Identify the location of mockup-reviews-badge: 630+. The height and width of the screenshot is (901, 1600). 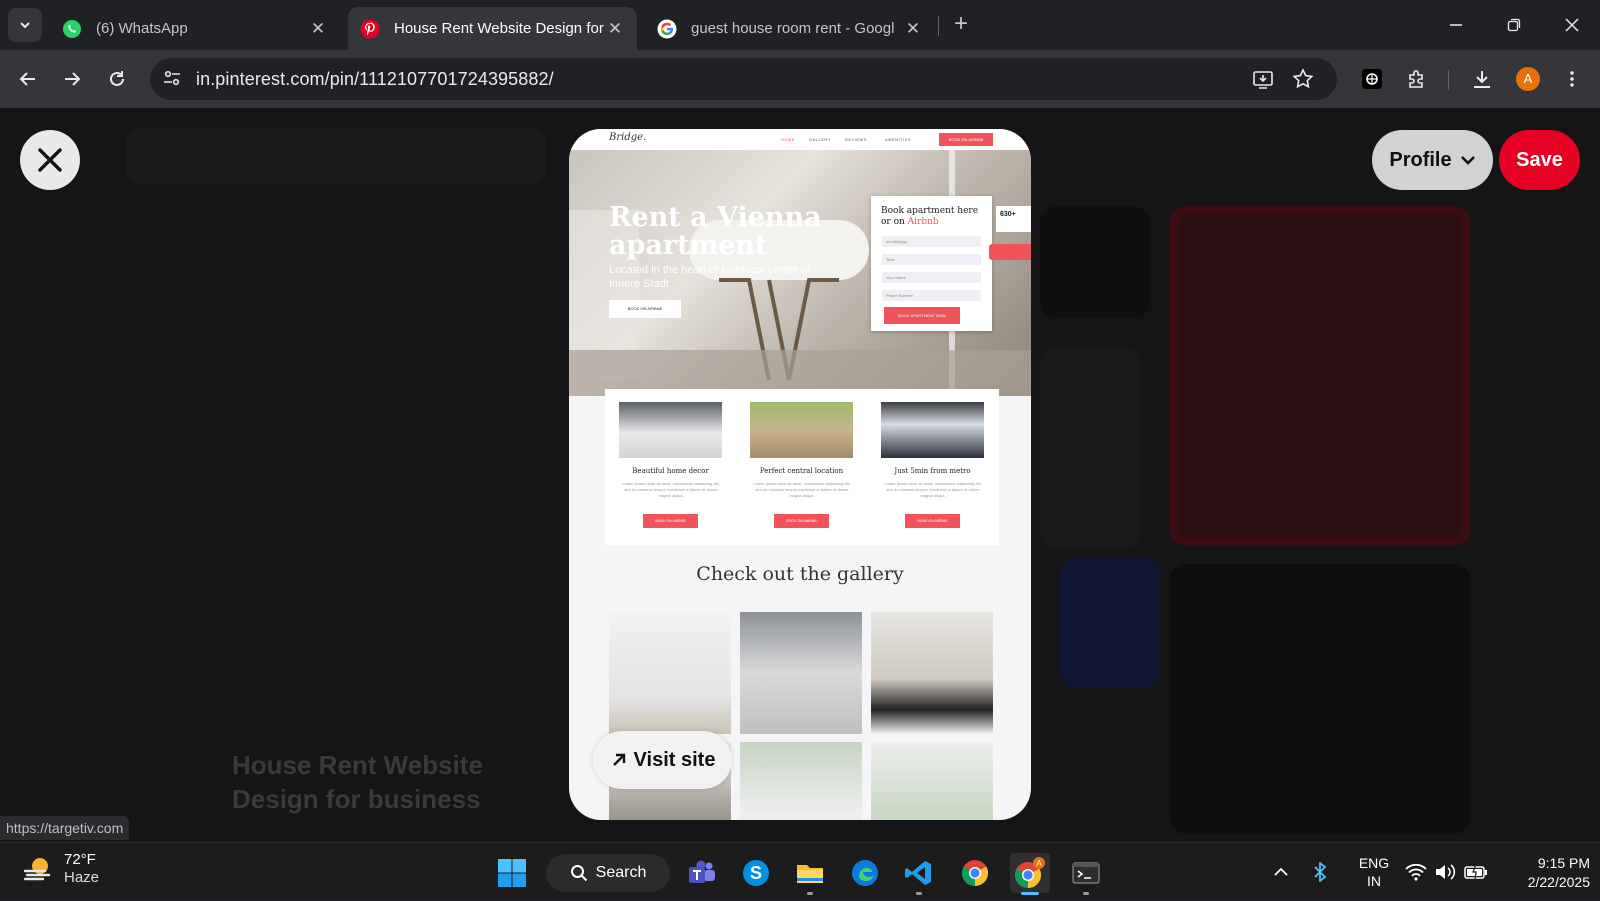
(1013, 219).